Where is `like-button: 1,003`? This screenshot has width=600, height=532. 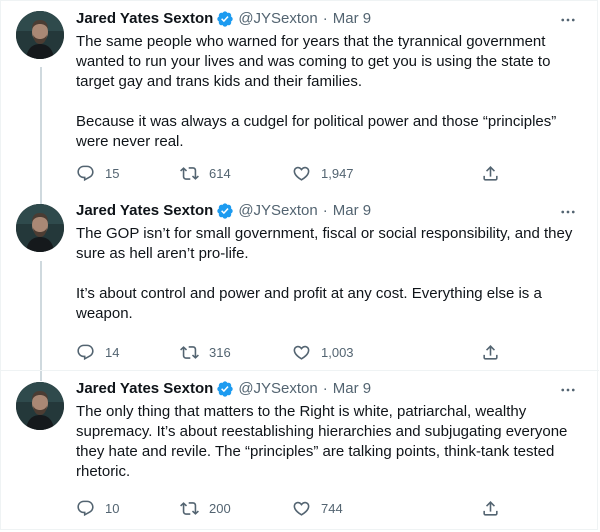
like-button: 1,003 is located at coordinates (323, 352).